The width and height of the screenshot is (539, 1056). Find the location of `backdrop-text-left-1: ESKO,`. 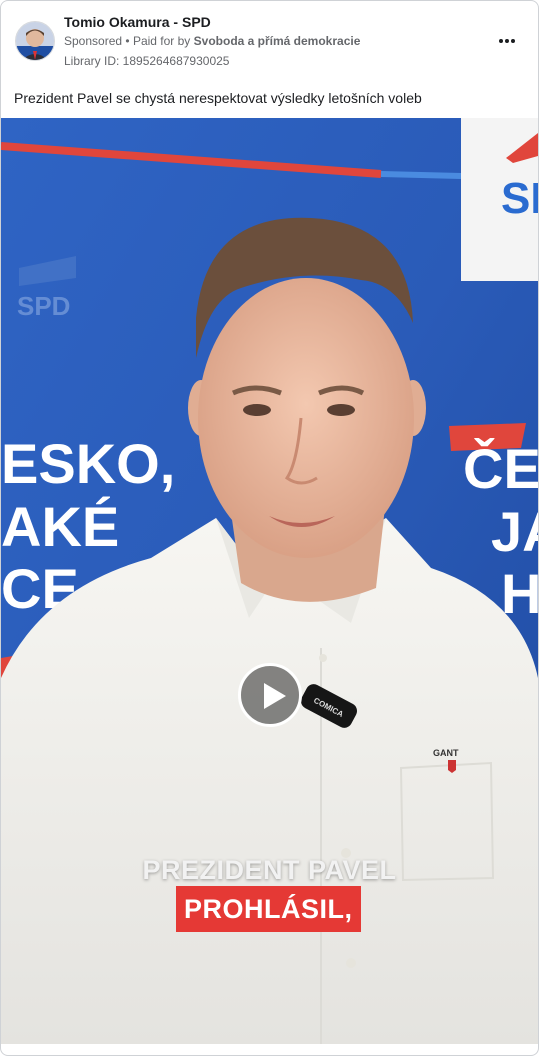

backdrop-text-left-1: ESKO, is located at coordinates (88, 463).